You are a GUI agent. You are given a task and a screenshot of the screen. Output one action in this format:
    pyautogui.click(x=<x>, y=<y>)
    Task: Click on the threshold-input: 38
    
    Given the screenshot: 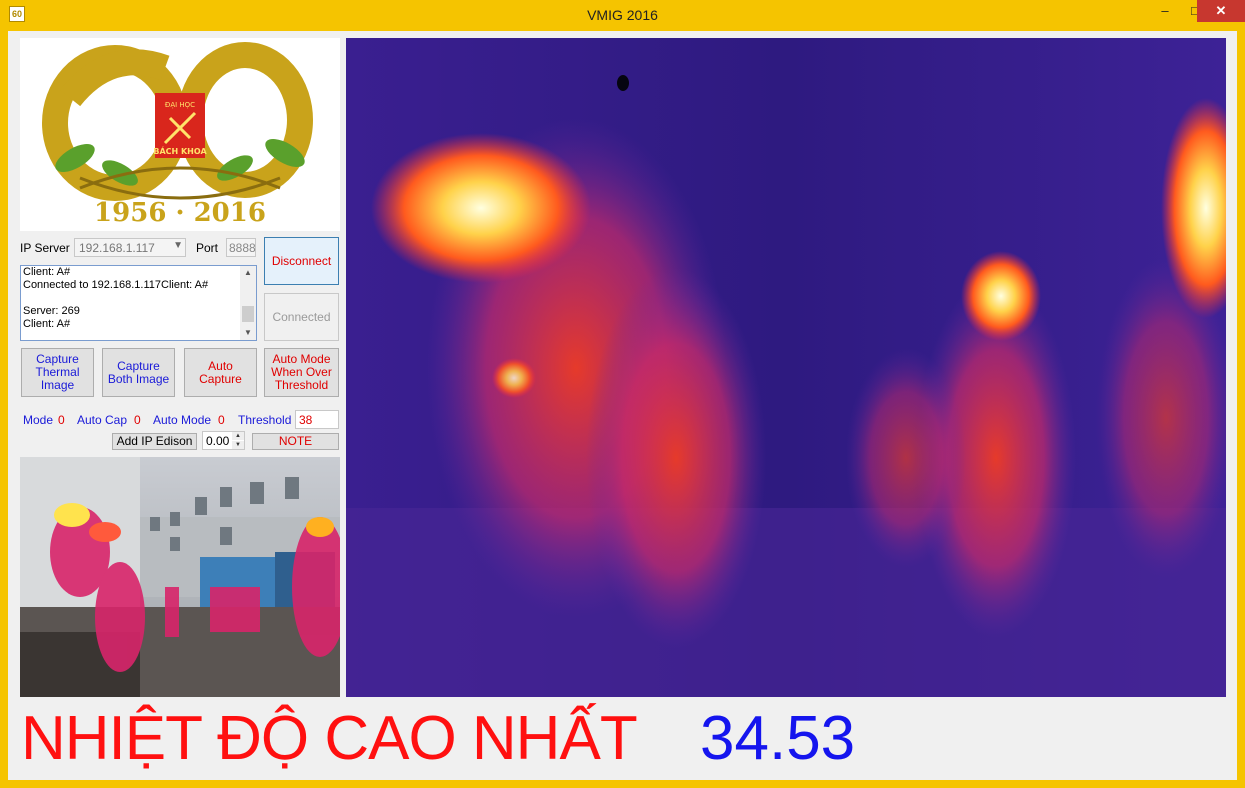 What is the action you would take?
    pyautogui.click(x=317, y=419)
    